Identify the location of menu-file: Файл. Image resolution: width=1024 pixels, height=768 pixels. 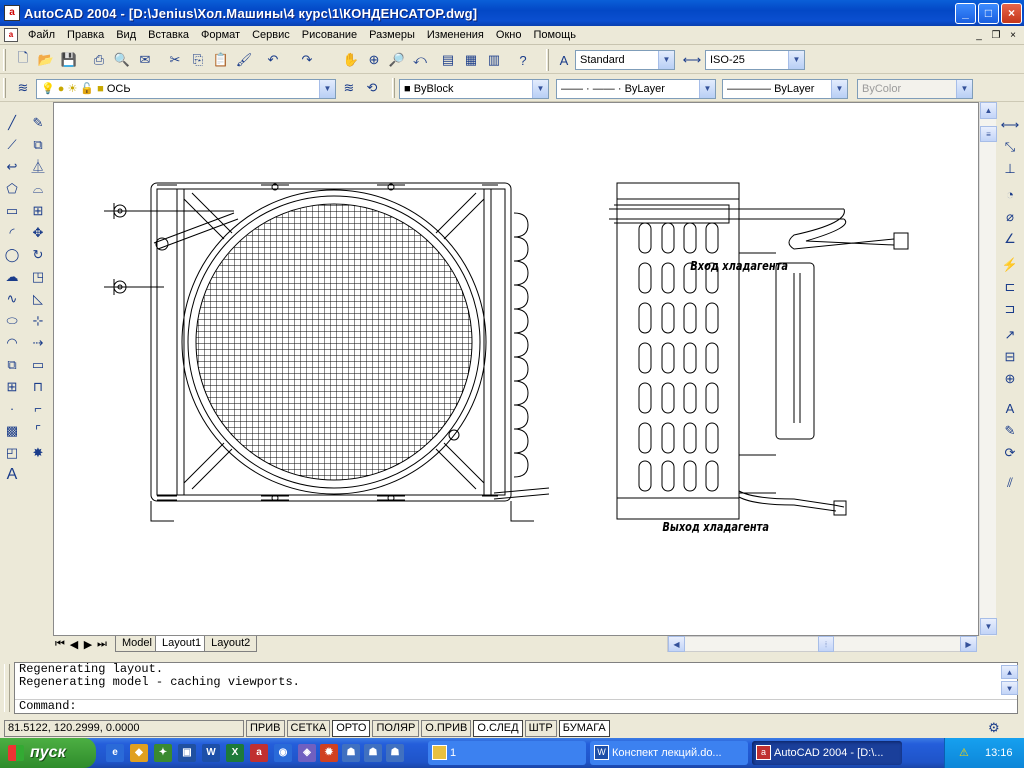
(41, 35).